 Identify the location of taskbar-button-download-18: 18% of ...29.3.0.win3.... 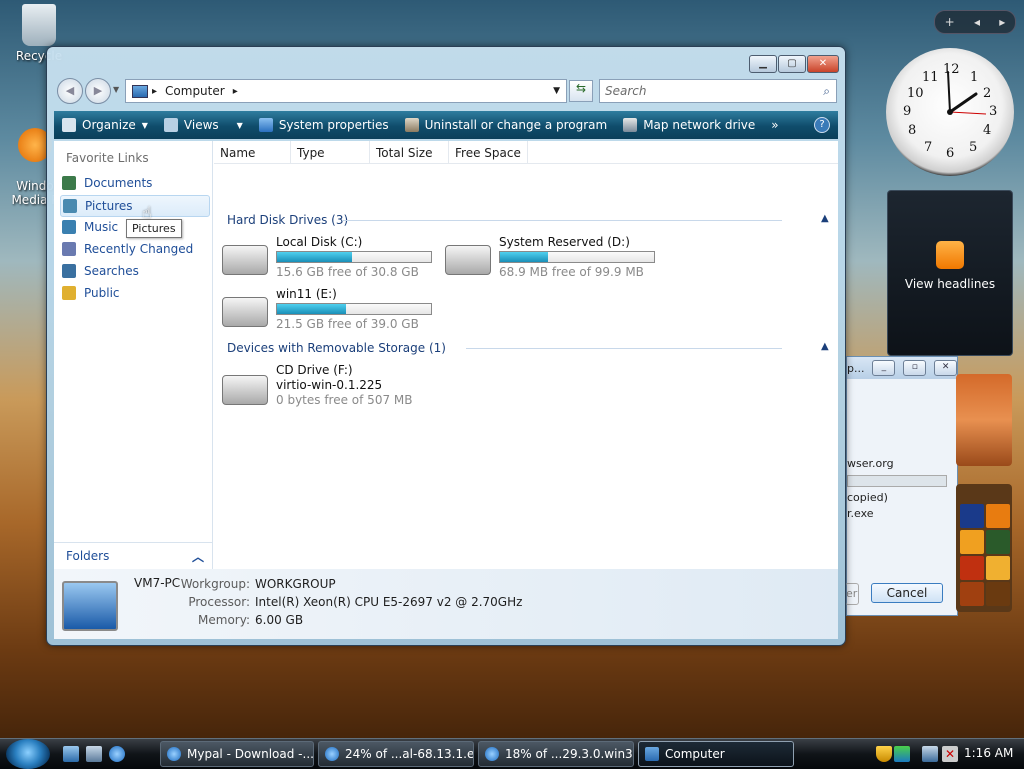
(556, 754).